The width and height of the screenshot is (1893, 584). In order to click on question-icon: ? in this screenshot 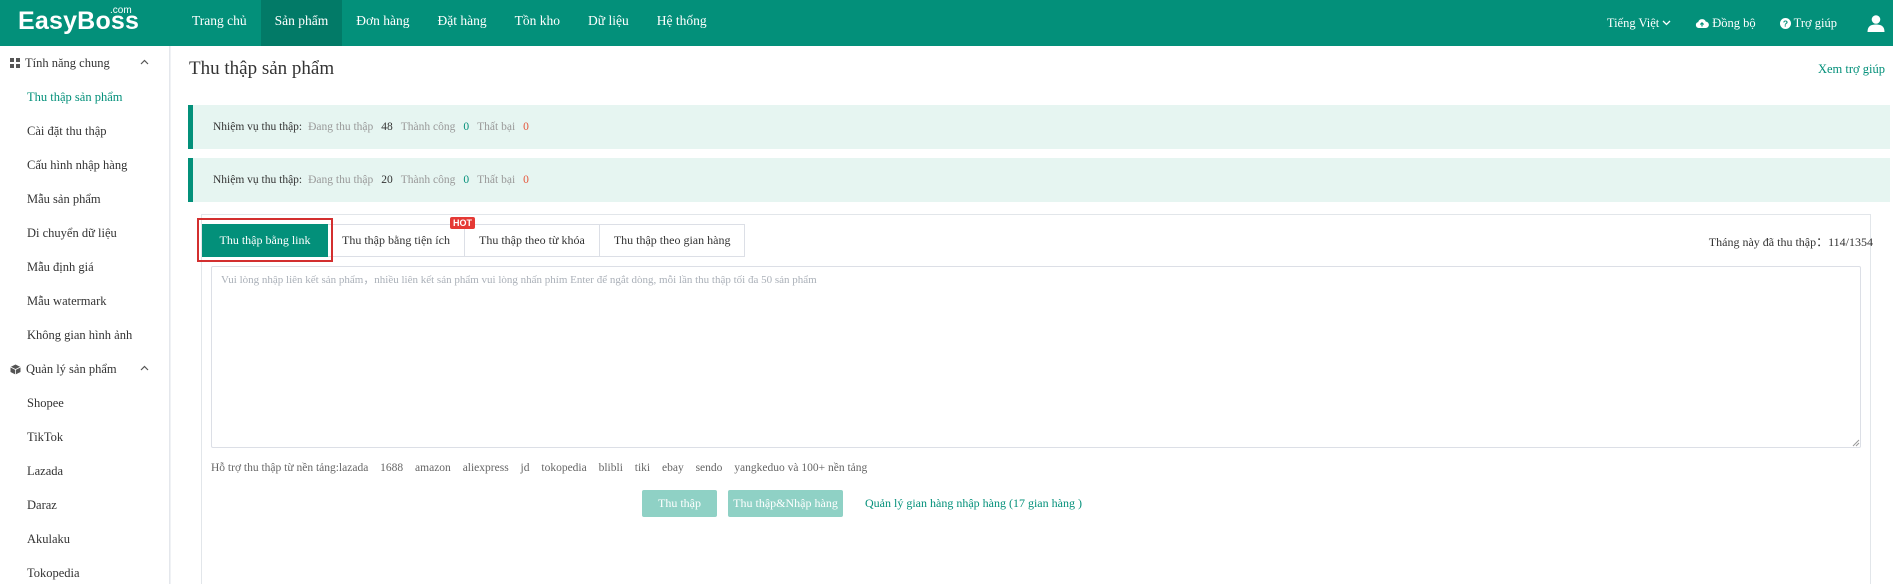, I will do `click(1785, 23)`.